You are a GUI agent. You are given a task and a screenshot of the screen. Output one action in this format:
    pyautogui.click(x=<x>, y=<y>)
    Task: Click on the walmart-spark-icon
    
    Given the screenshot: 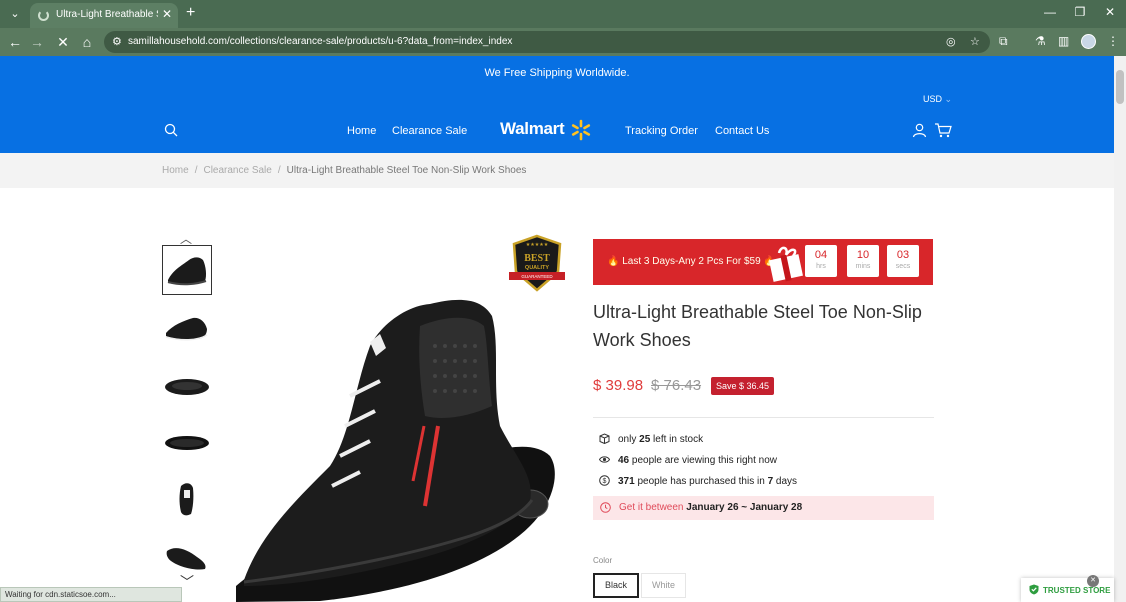 What is the action you would take?
    pyautogui.click(x=581, y=130)
    